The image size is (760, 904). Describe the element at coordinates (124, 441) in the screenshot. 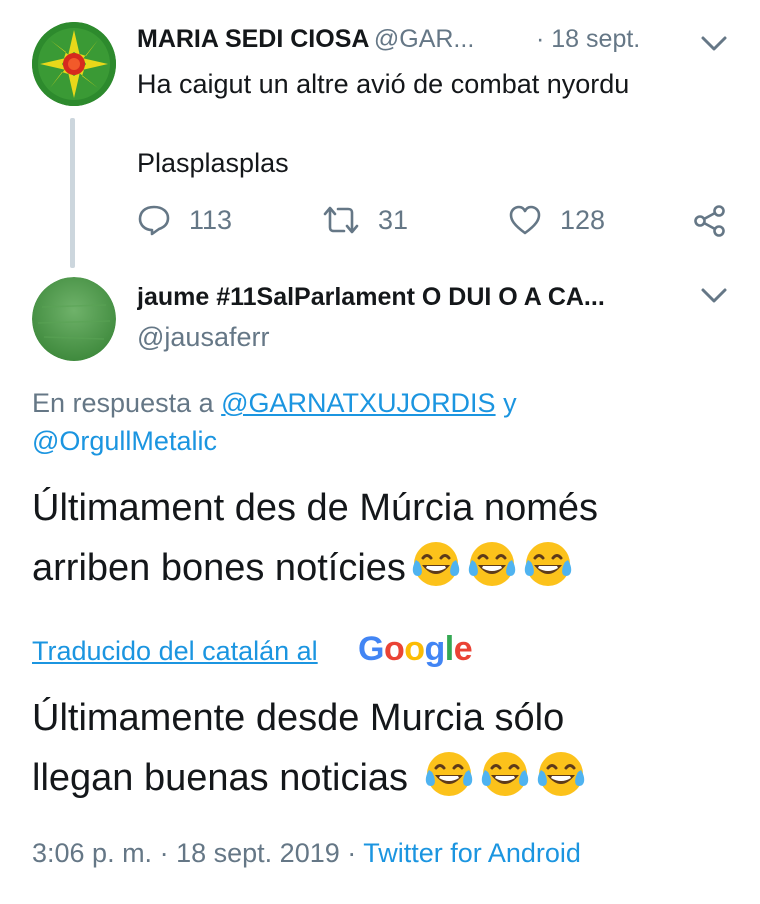

I see `mention-link-orgullmetalic: @OrgullMetalic` at that location.